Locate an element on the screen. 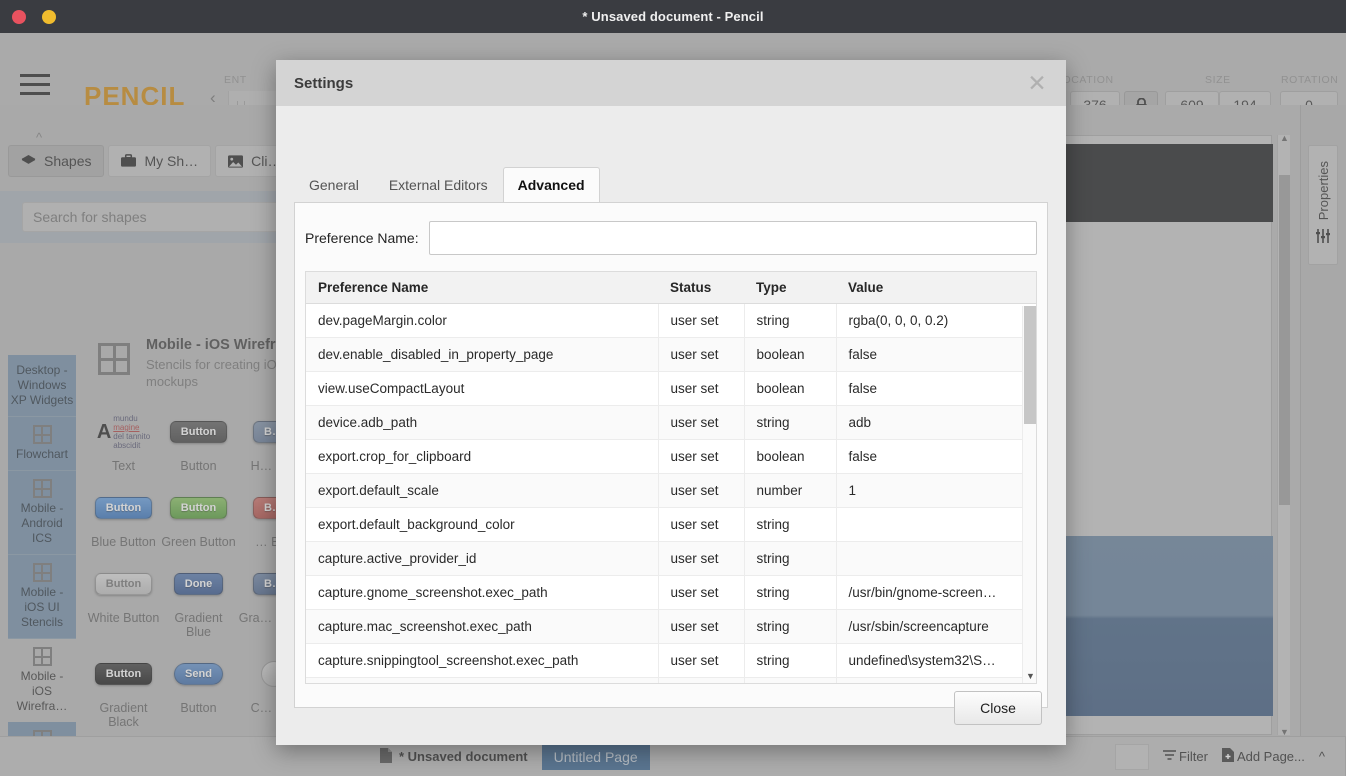 The width and height of the screenshot is (1346, 776). scrollbar-thumb is located at coordinates (1030, 365).